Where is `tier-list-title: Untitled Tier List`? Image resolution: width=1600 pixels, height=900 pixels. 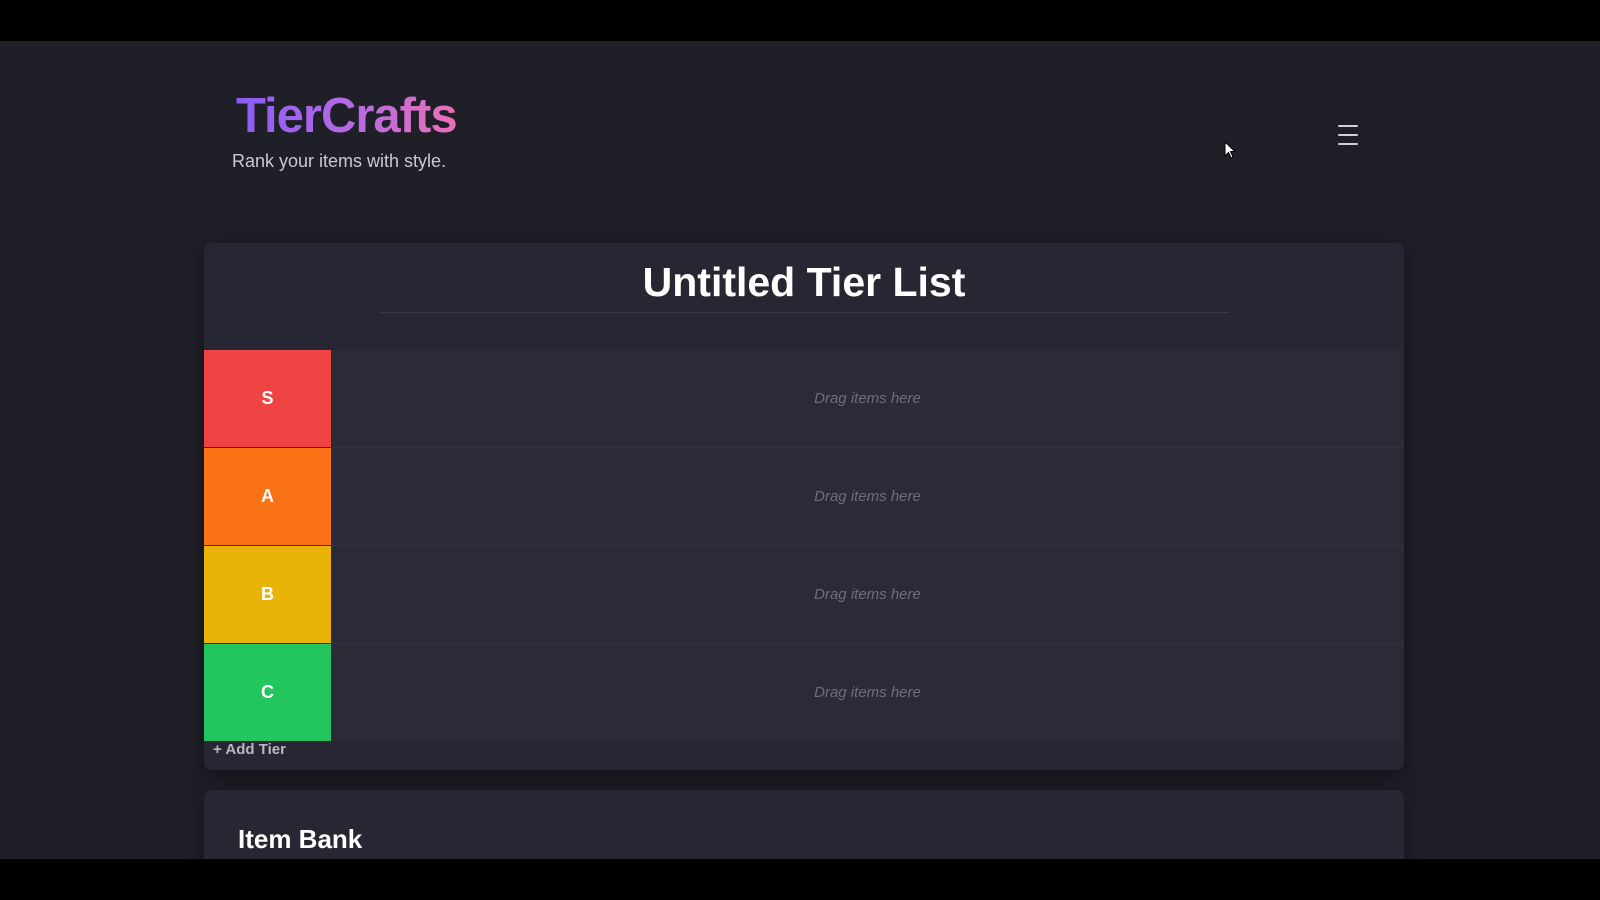
tier-list-title: Untitled Tier List is located at coordinates (804, 275).